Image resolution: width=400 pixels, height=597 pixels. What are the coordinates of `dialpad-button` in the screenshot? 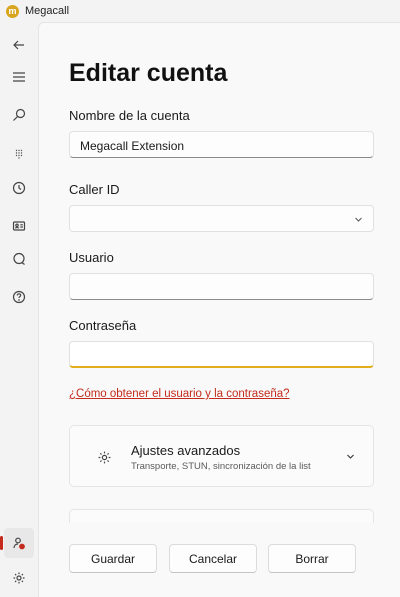 It's located at (19, 154).